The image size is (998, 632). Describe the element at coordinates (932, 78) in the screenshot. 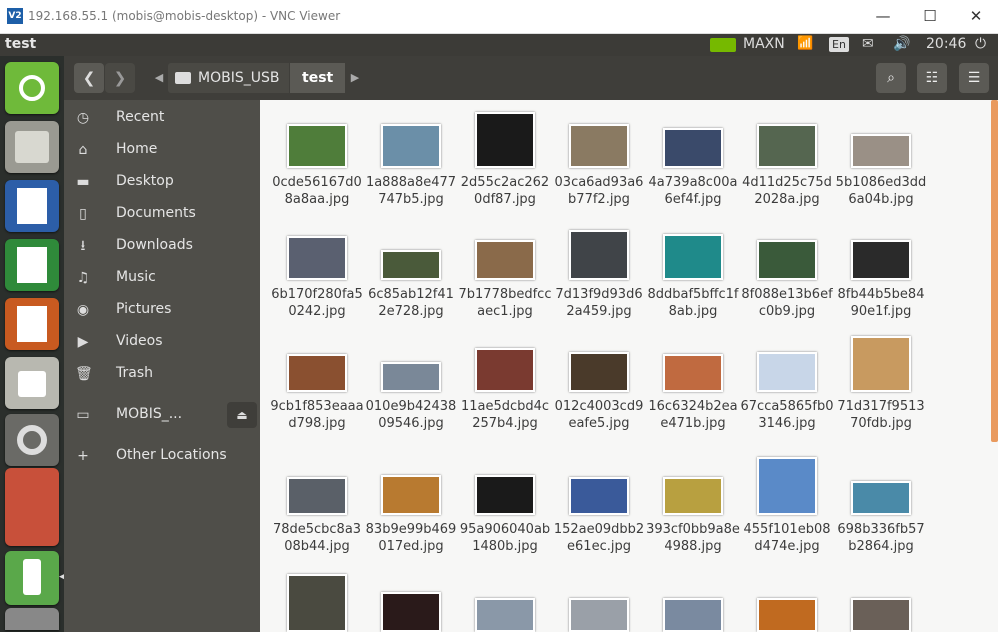

I see `view-toggle-button: ☷` at that location.